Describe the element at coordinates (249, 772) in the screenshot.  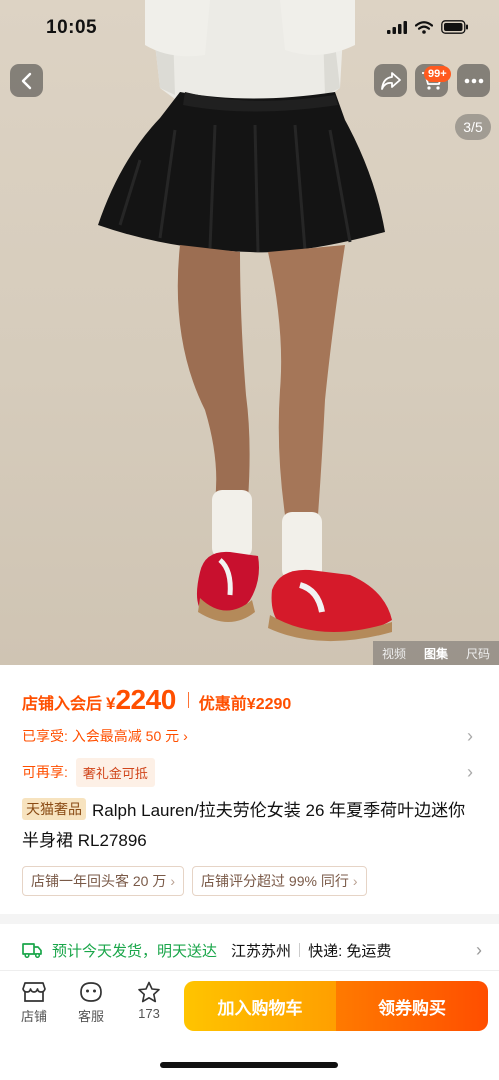
I see `perk-row: 可再享: 奢礼金可抵 ›` at that location.